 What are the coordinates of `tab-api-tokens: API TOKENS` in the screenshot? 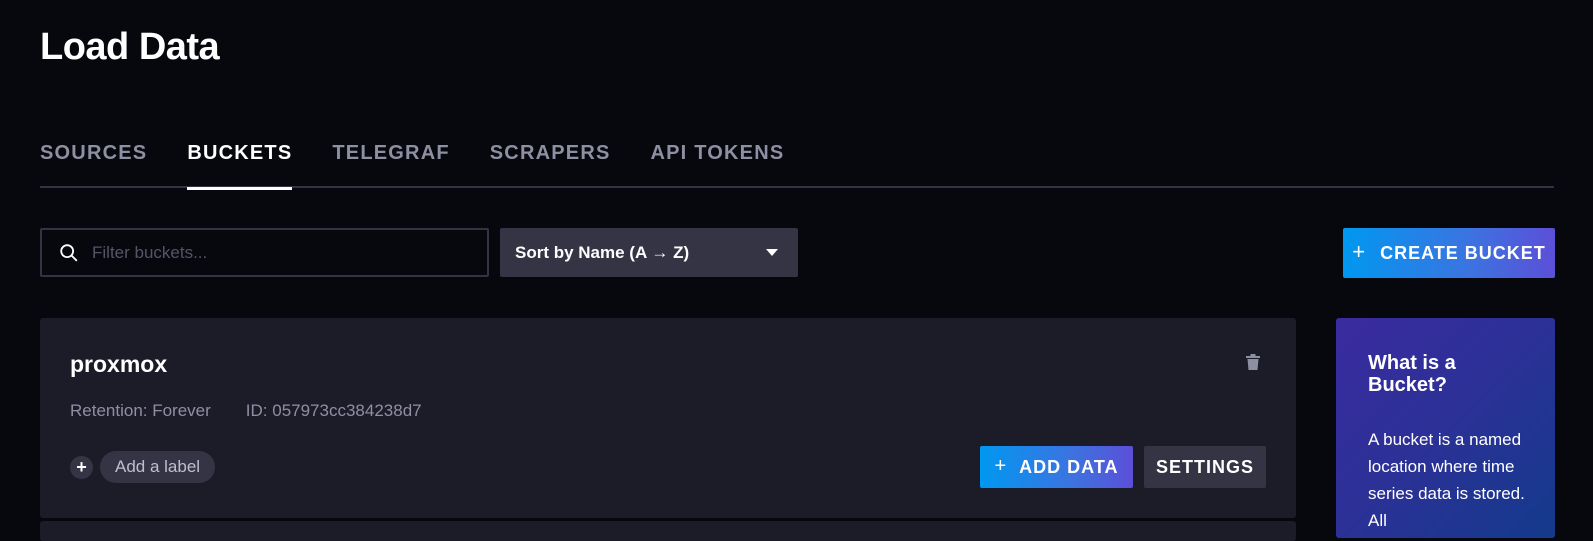 It's located at (718, 160).